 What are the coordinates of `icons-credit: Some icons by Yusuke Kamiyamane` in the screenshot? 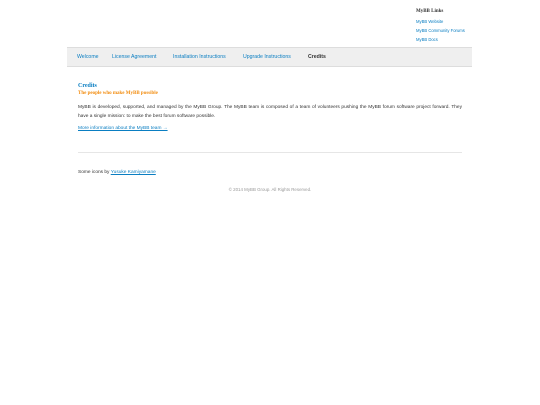 It's located at (117, 172).